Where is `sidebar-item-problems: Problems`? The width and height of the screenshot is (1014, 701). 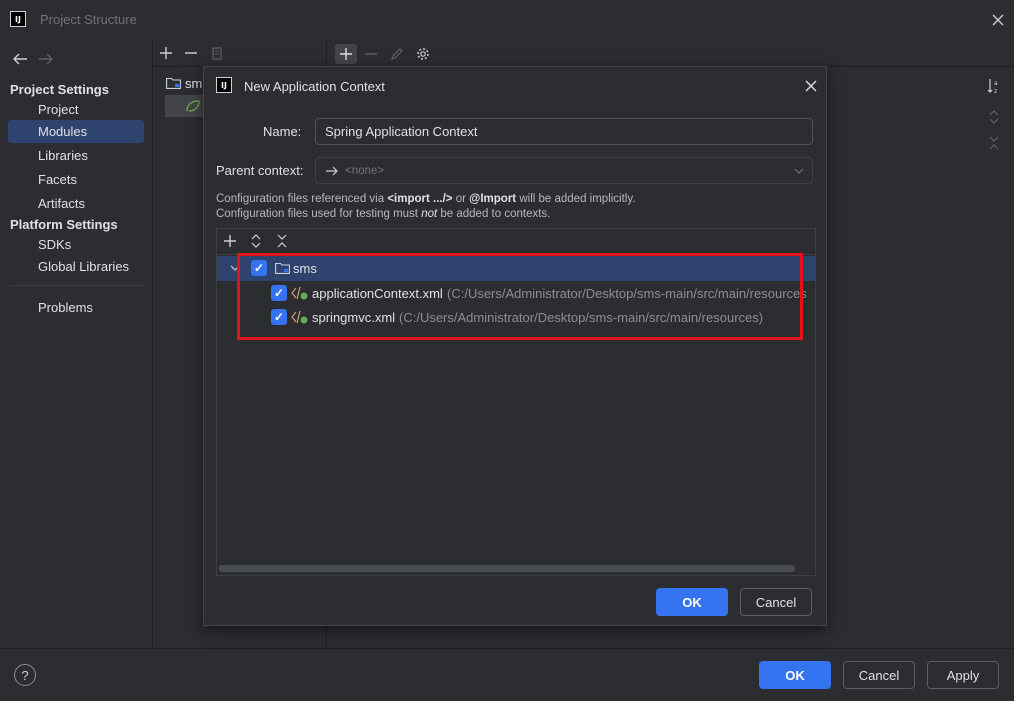 sidebar-item-problems: Problems is located at coordinates (76, 307).